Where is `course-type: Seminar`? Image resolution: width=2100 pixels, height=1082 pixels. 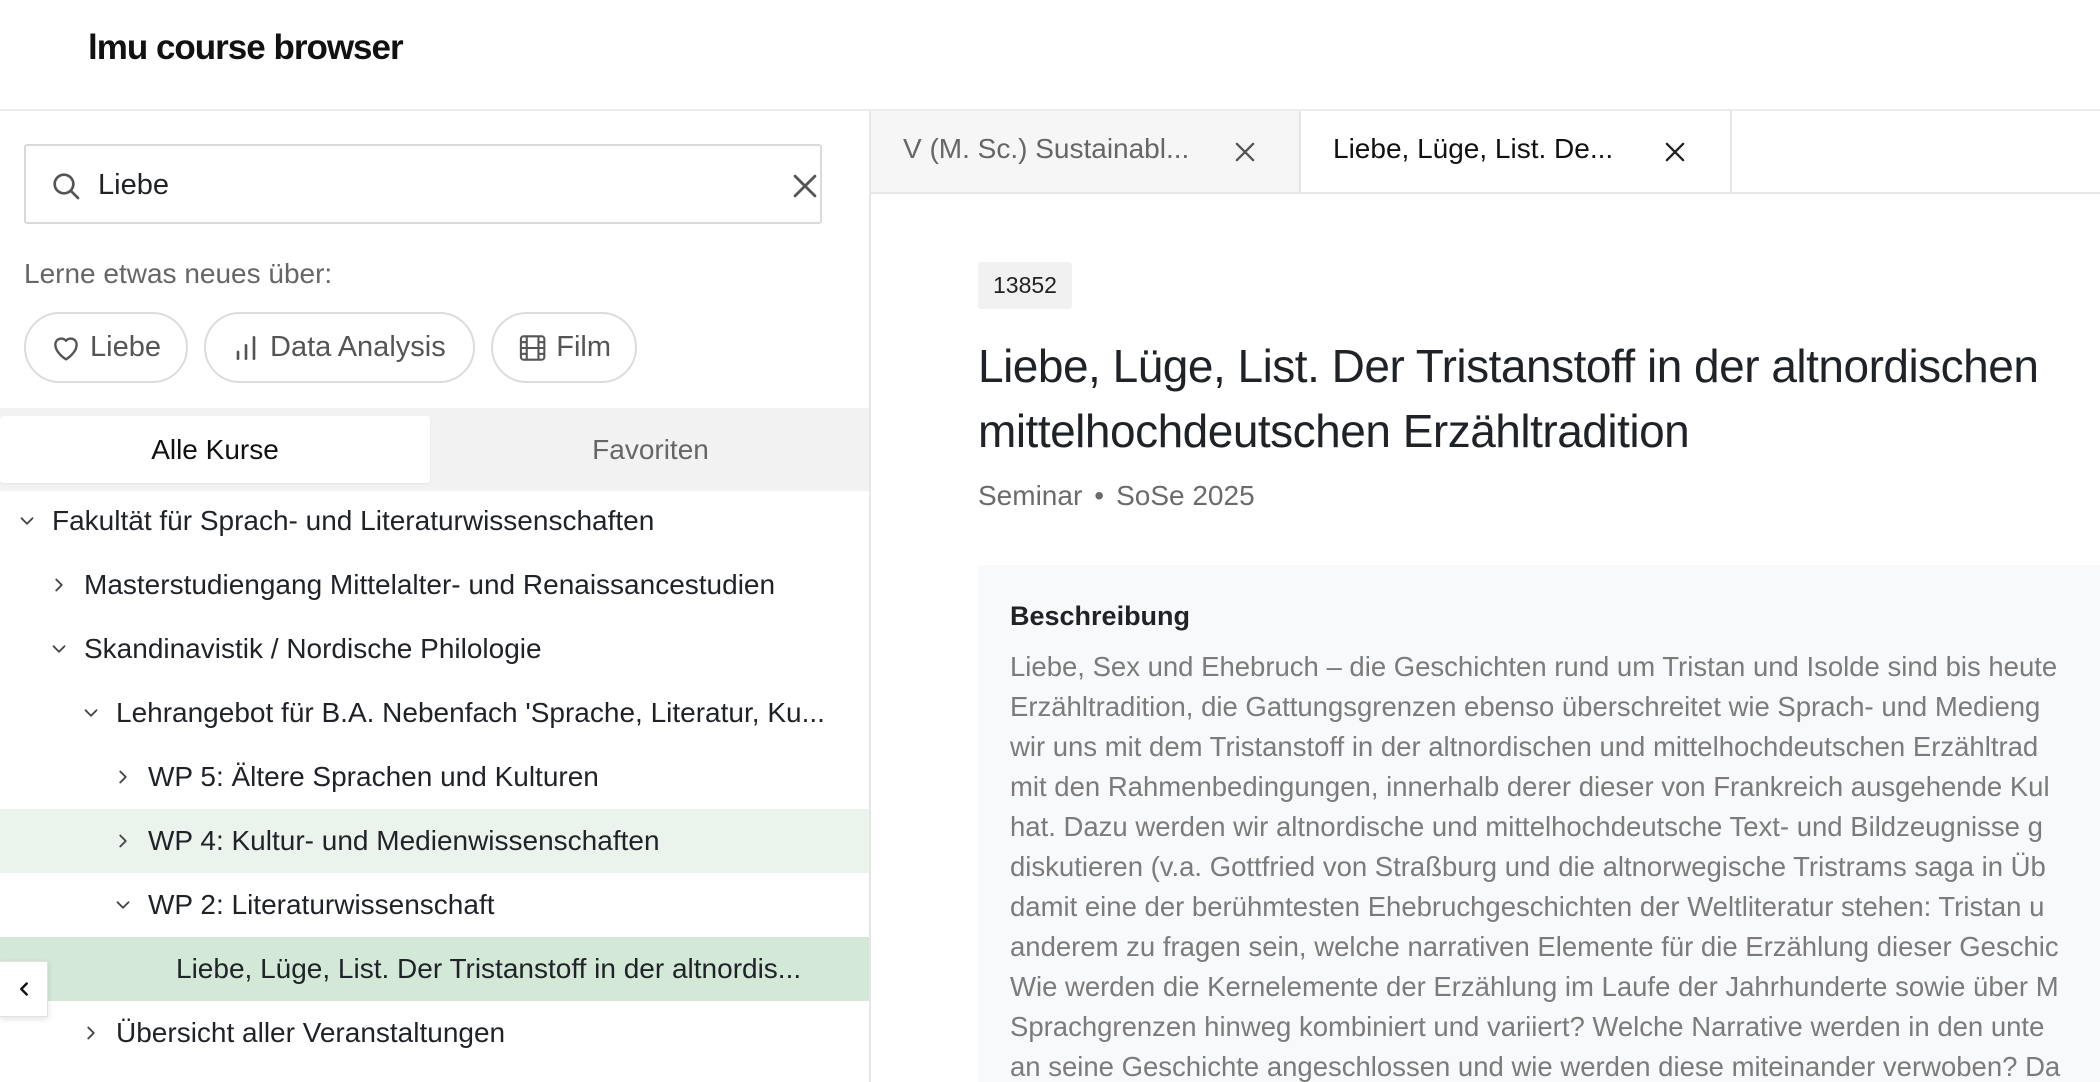
course-type: Seminar is located at coordinates (1030, 495).